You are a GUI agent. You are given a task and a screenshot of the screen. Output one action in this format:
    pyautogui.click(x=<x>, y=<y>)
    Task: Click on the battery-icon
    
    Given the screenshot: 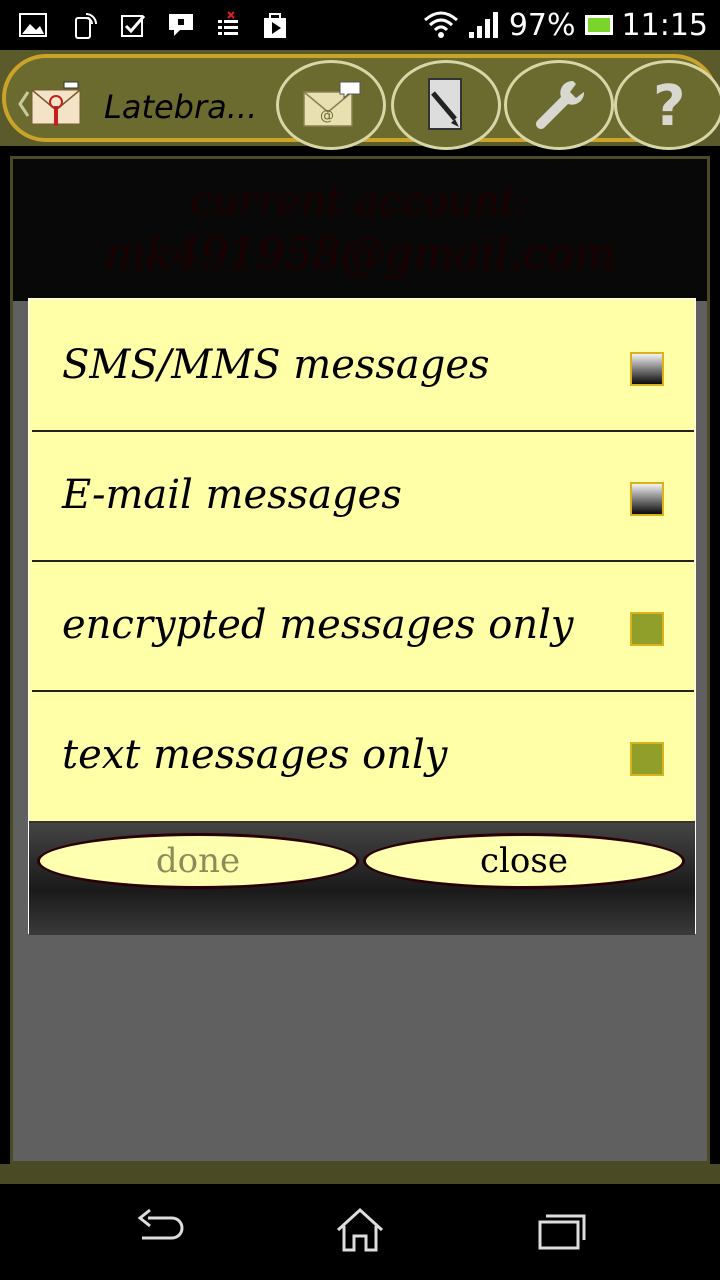 What is the action you would take?
    pyautogui.click(x=598, y=25)
    